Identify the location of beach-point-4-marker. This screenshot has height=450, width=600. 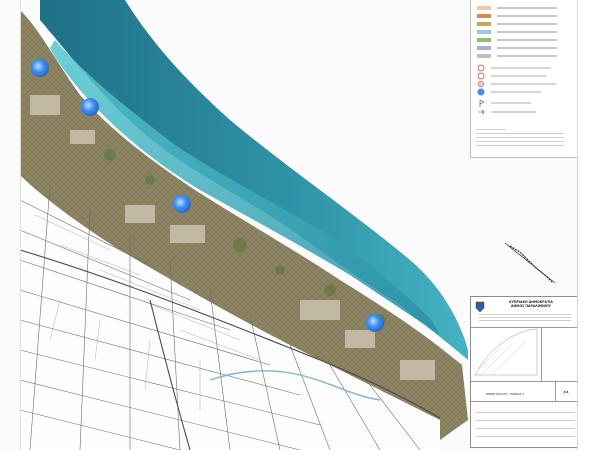
(375, 323).